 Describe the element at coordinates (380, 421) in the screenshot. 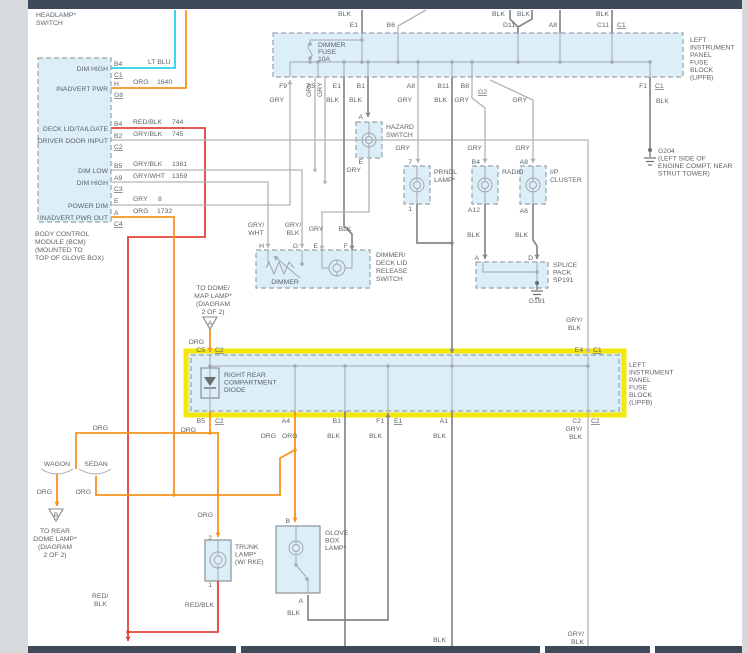

I see `wire-label: F1` at that location.